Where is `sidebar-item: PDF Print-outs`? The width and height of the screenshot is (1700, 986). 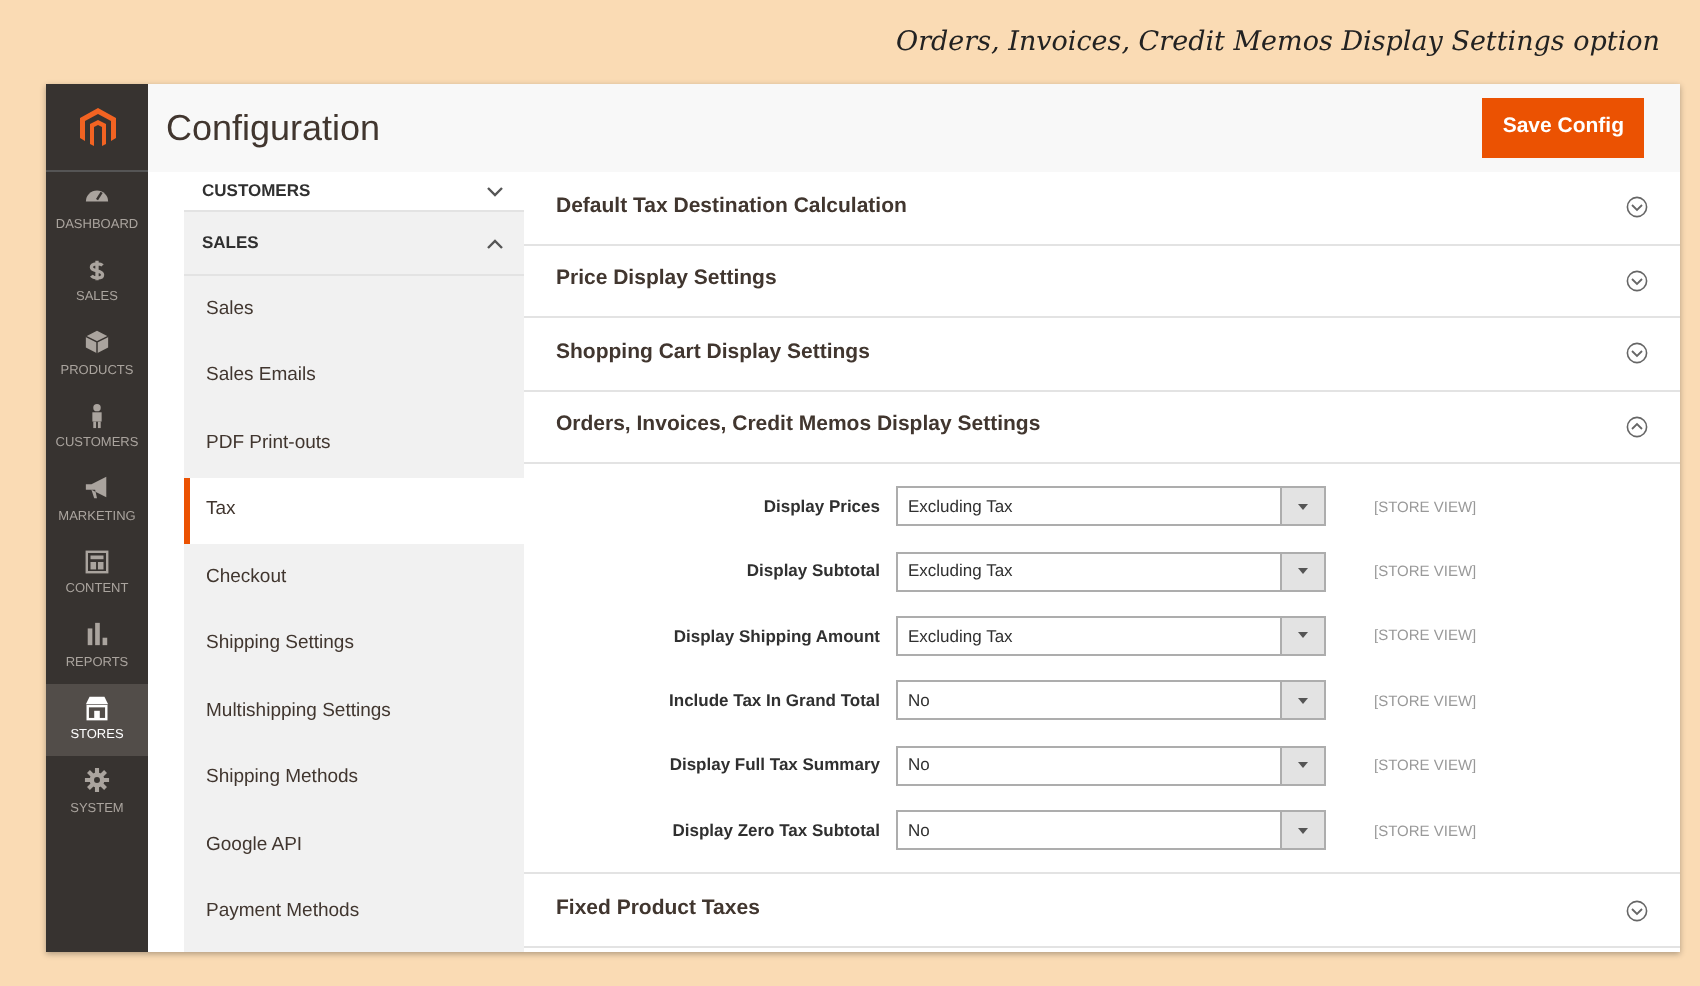 sidebar-item: PDF Print-outs is located at coordinates (354, 443).